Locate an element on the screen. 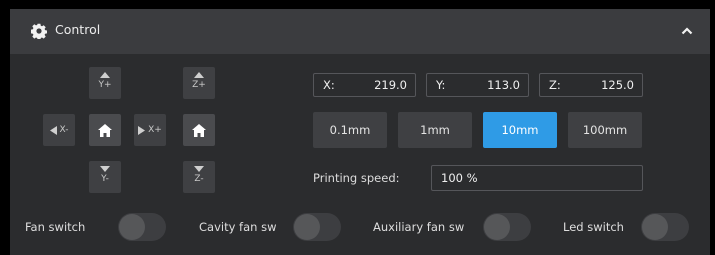 The height and width of the screenshot is (255, 715). home-xy-button is located at coordinates (105, 130).